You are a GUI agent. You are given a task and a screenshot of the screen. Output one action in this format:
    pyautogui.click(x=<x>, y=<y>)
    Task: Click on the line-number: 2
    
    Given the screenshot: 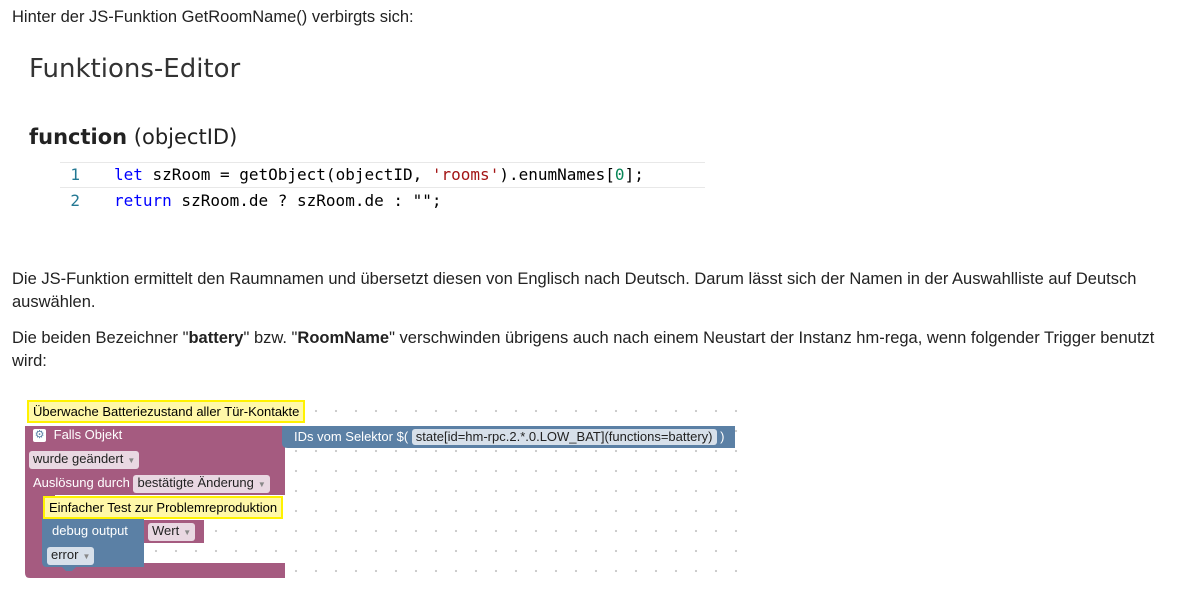 What is the action you would take?
    pyautogui.click(x=75, y=200)
    